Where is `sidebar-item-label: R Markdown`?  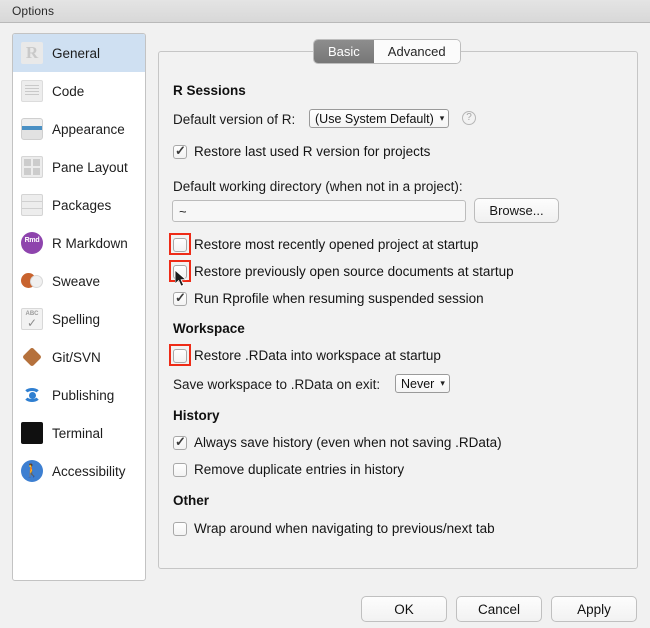
sidebar-item-label: R Markdown is located at coordinates (90, 243).